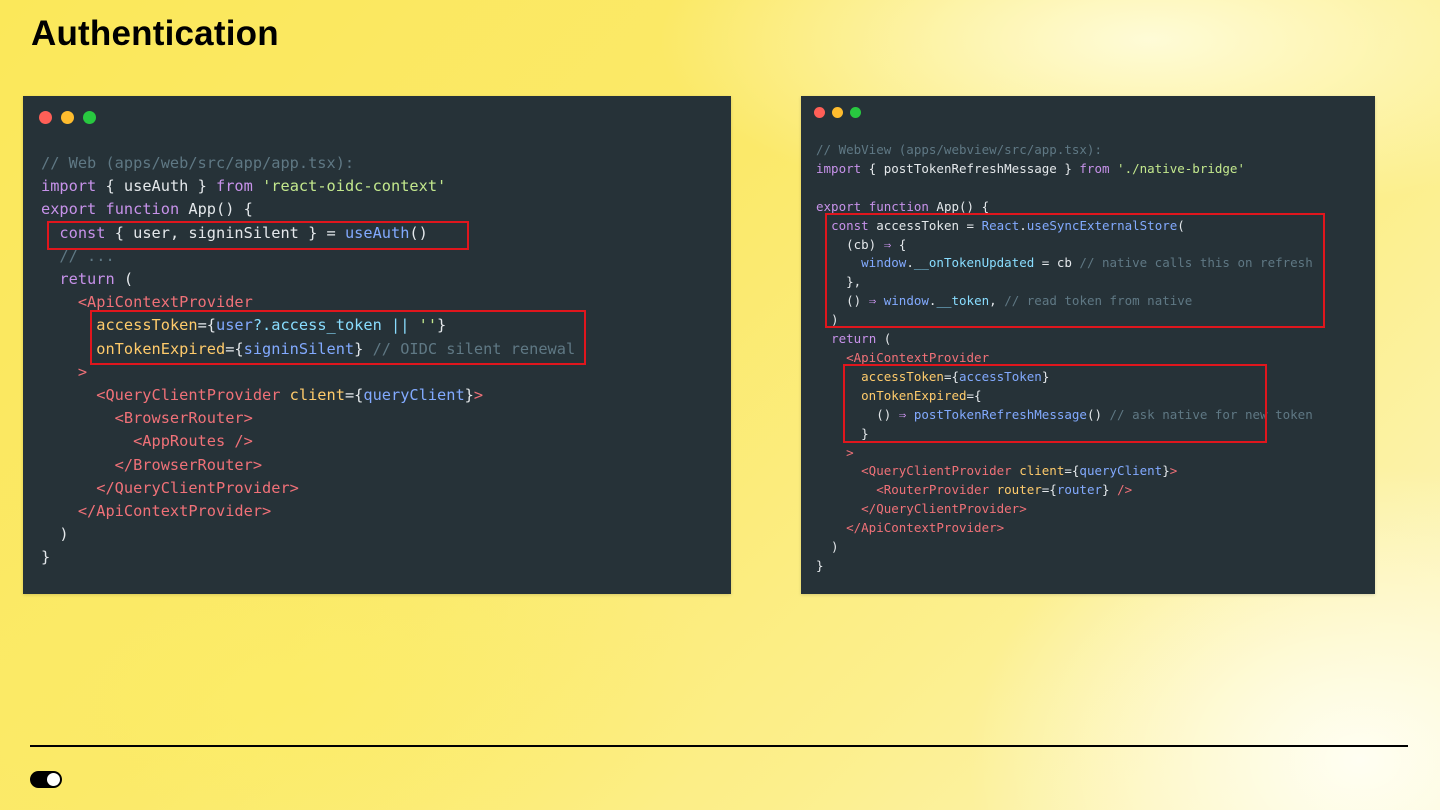  I want to click on code-token: // OIDC silent renewal, so click(474, 348).